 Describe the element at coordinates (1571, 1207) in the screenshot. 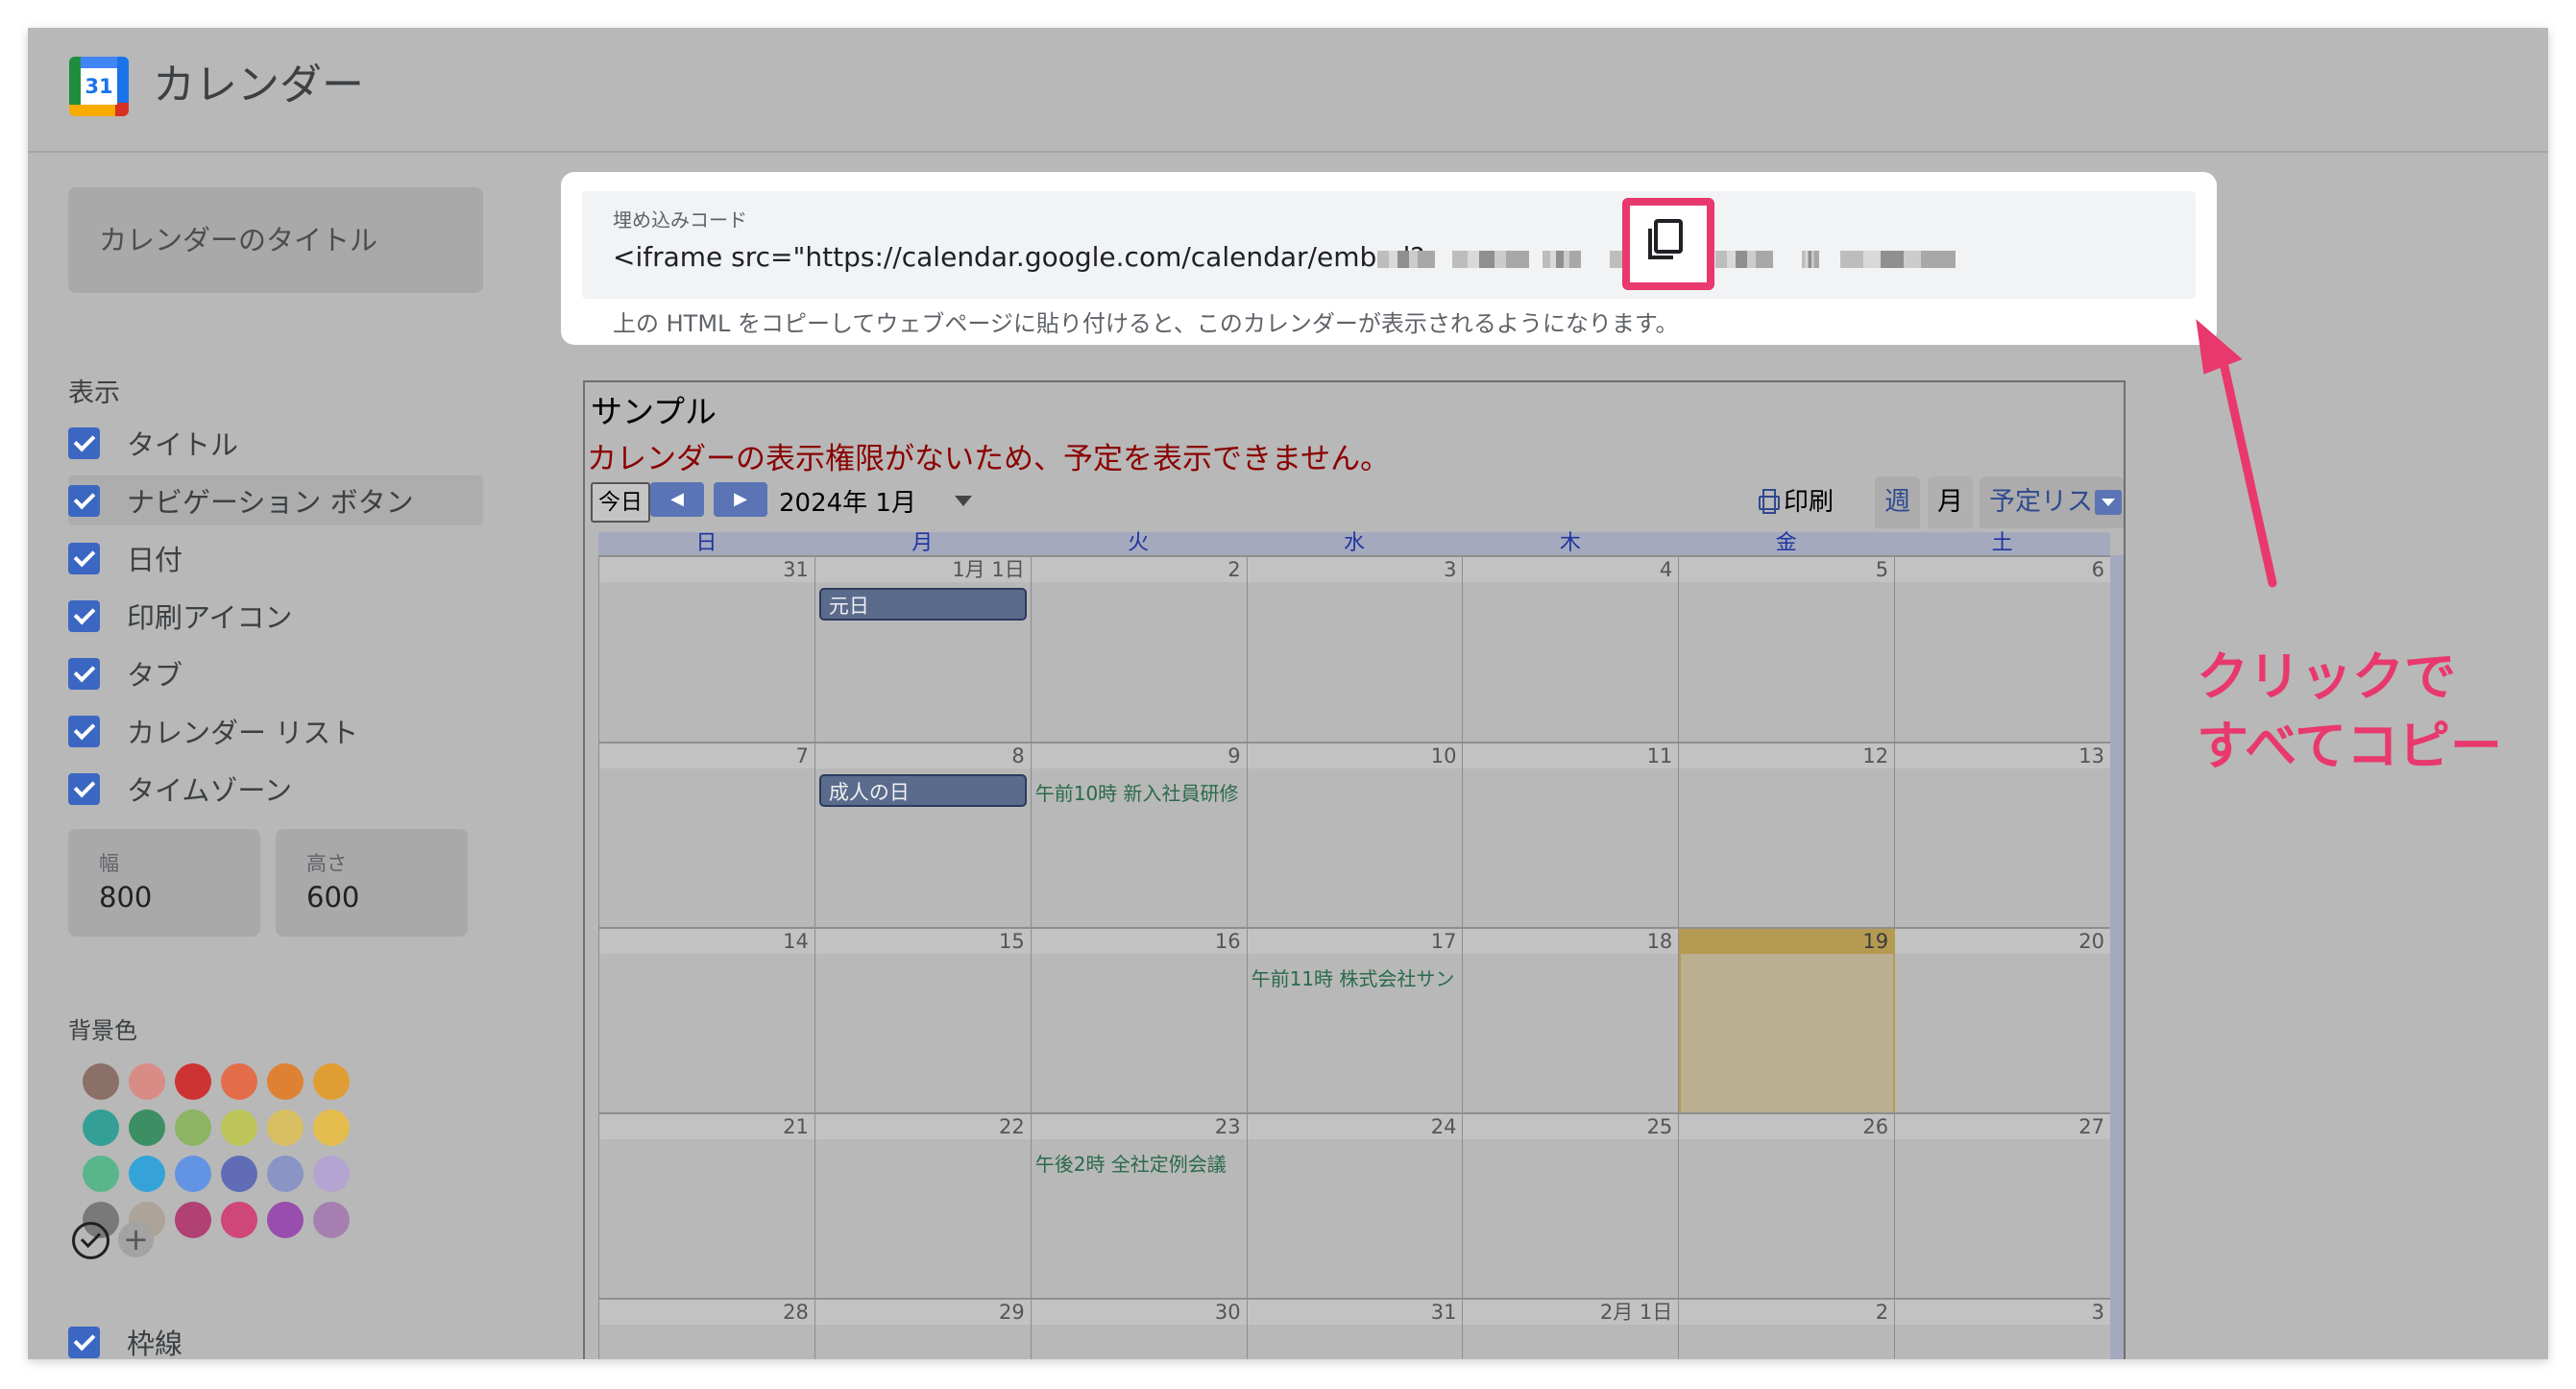

I see `day-cell: 25` at that location.